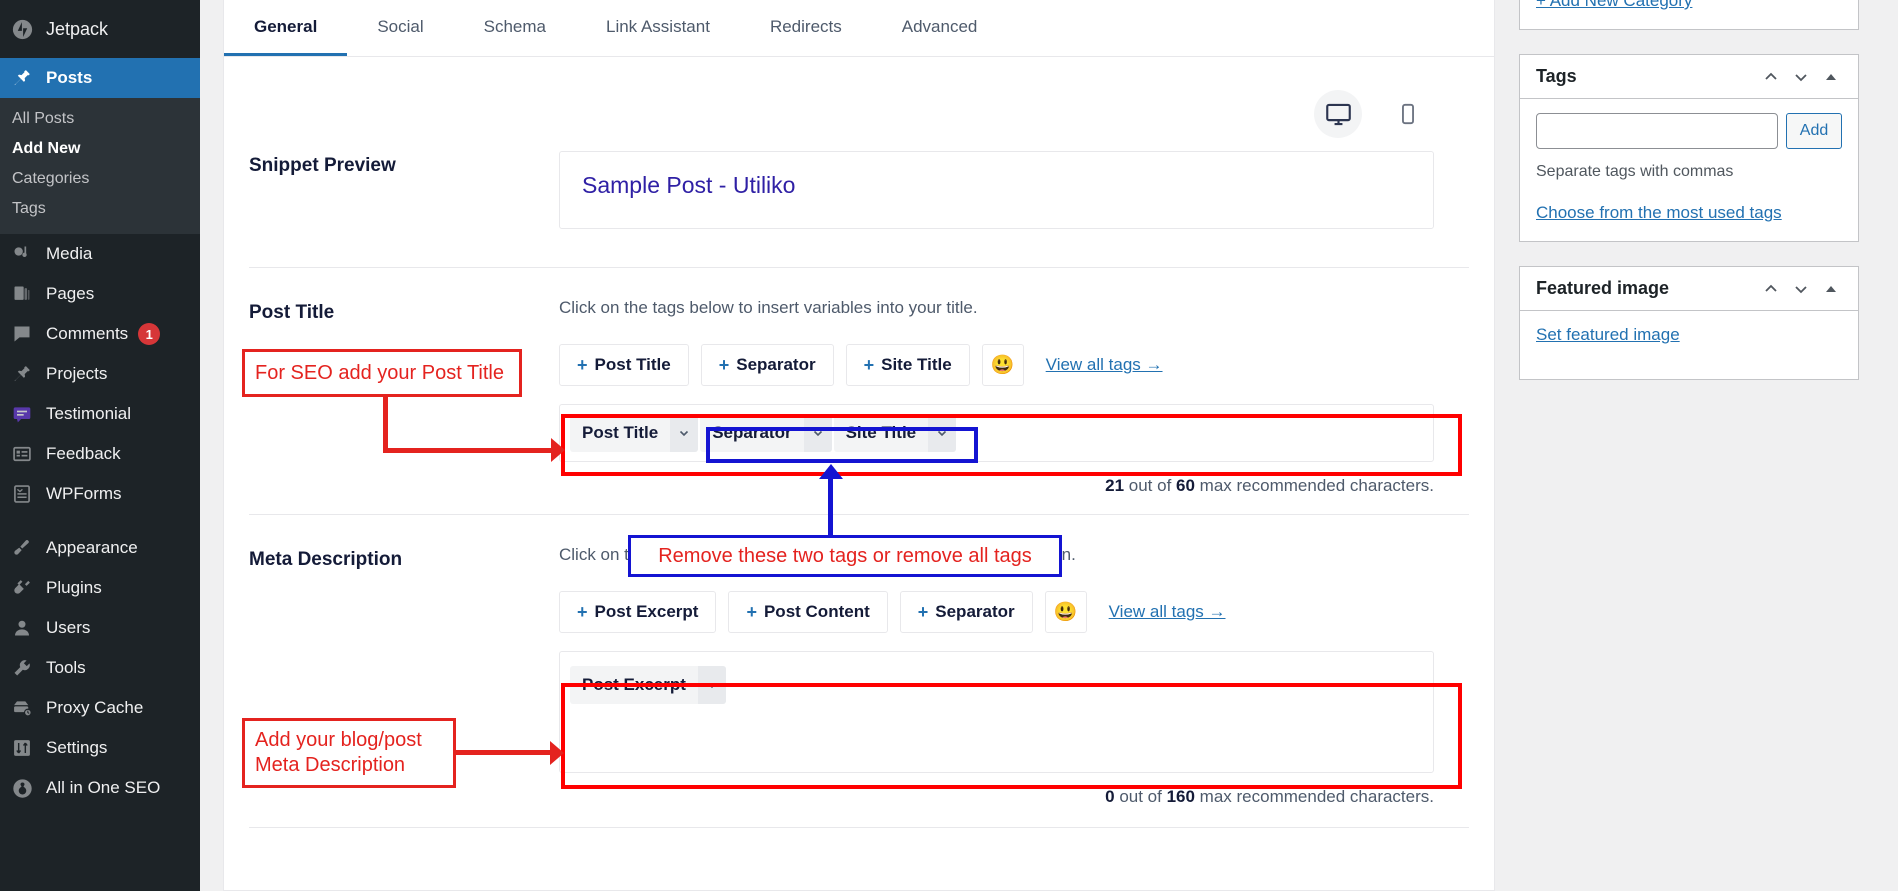  Describe the element at coordinates (1659, 212) in the screenshot. I see `most-used-tags-link: Choose from the most used tags` at that location.